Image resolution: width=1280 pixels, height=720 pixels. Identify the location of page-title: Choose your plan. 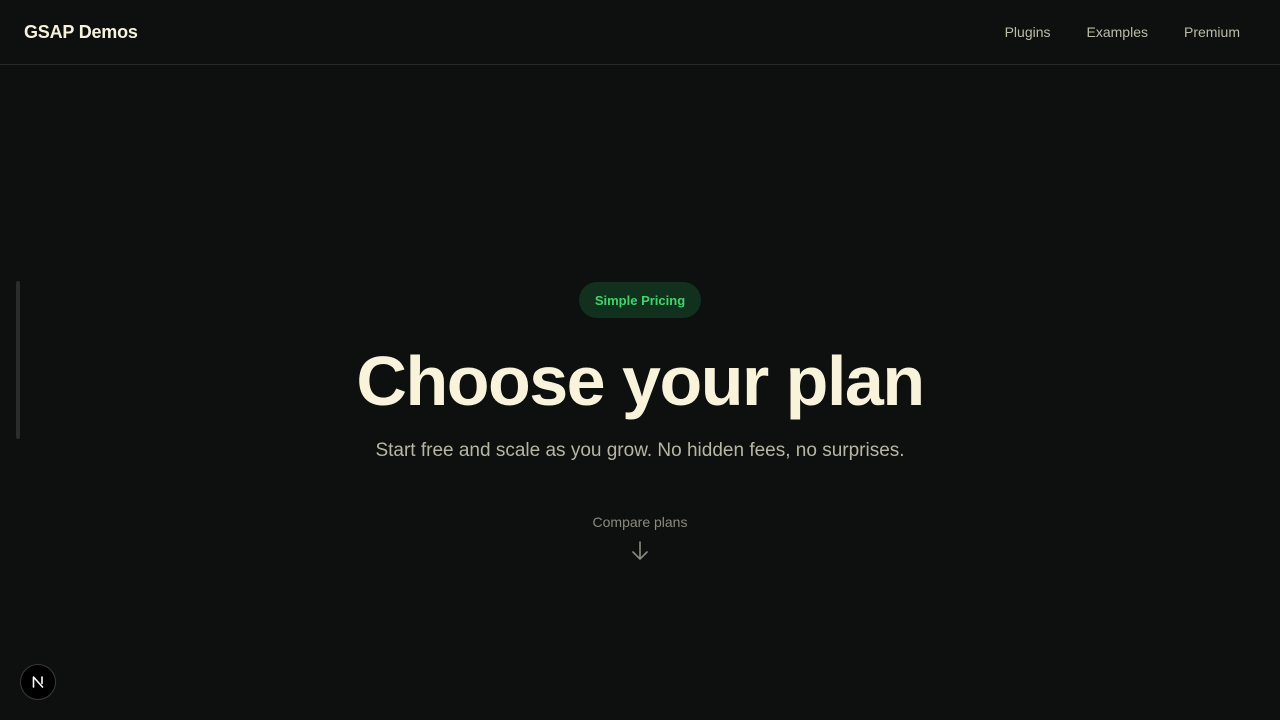
(640, 381).